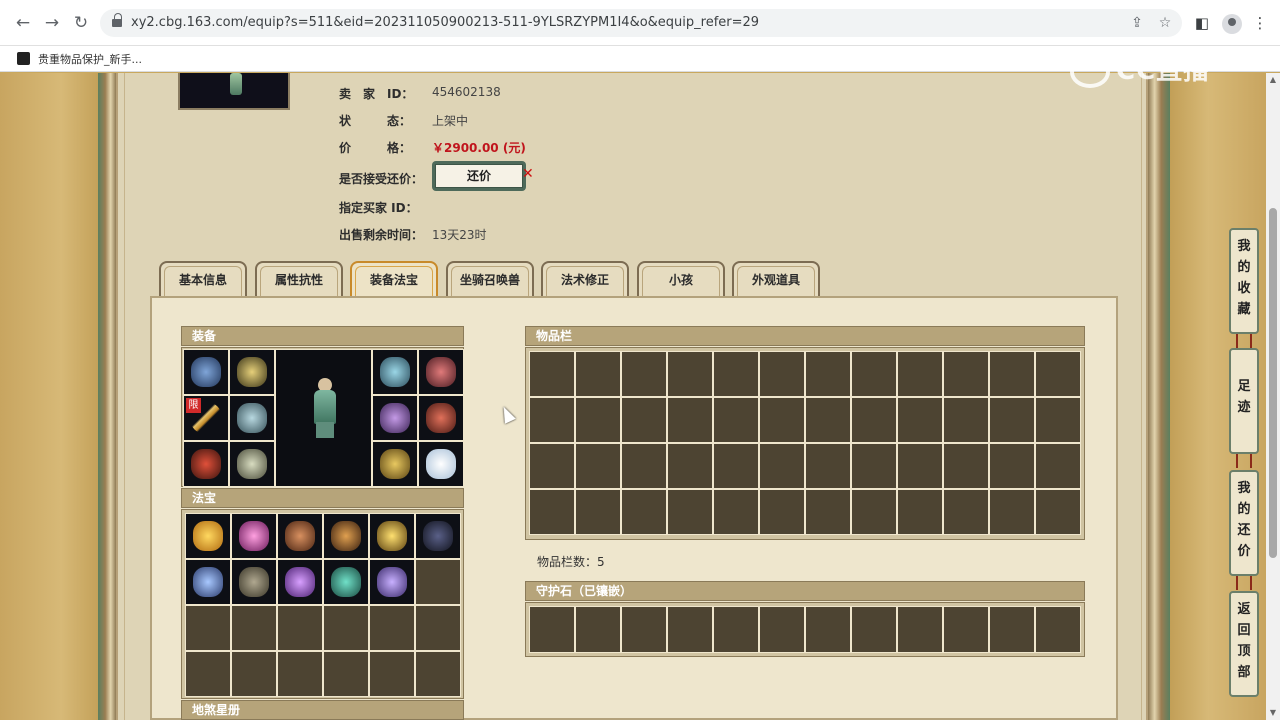 The height and width of the screenshot is (720, 1280). What do you see at coordinates (52, 23) in the screenshot?
I see `forward-icon: →` at bounding box center [52, 23].